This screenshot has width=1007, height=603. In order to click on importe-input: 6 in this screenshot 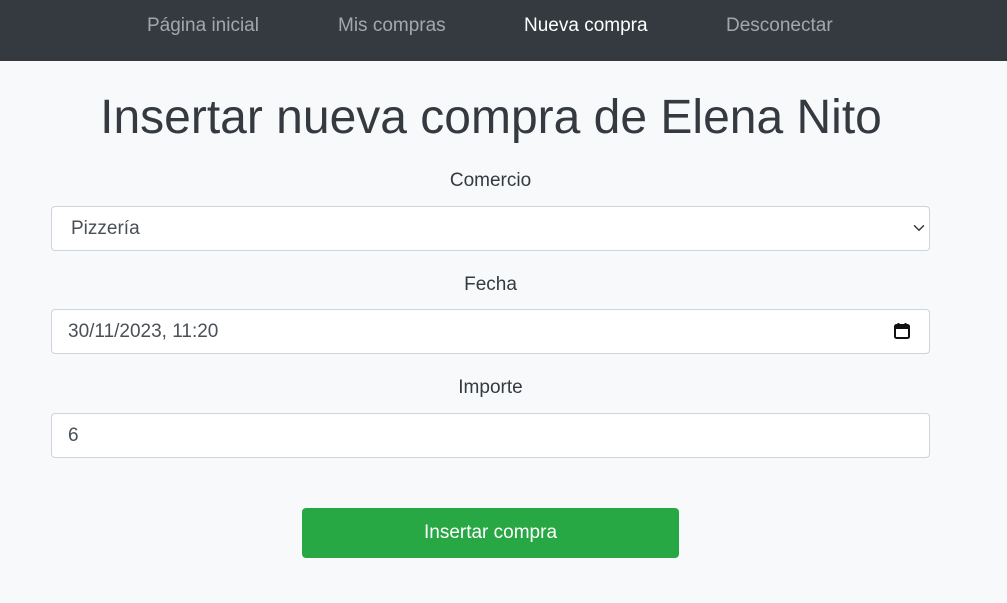, I will do `click(490, 435)`.